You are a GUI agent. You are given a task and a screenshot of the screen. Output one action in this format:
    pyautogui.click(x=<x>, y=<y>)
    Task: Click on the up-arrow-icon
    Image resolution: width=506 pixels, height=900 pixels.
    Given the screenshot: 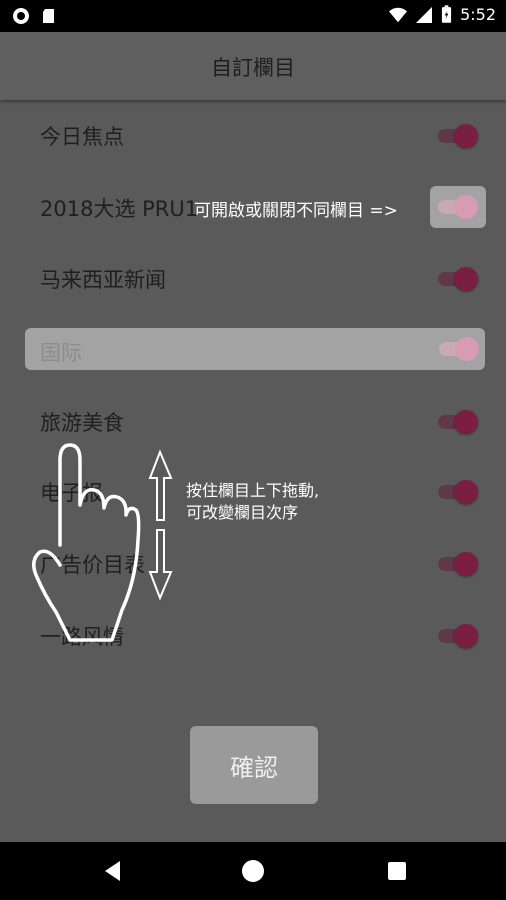 What is the action you would take?
    pyautogui.click(x=160, y=485)
    